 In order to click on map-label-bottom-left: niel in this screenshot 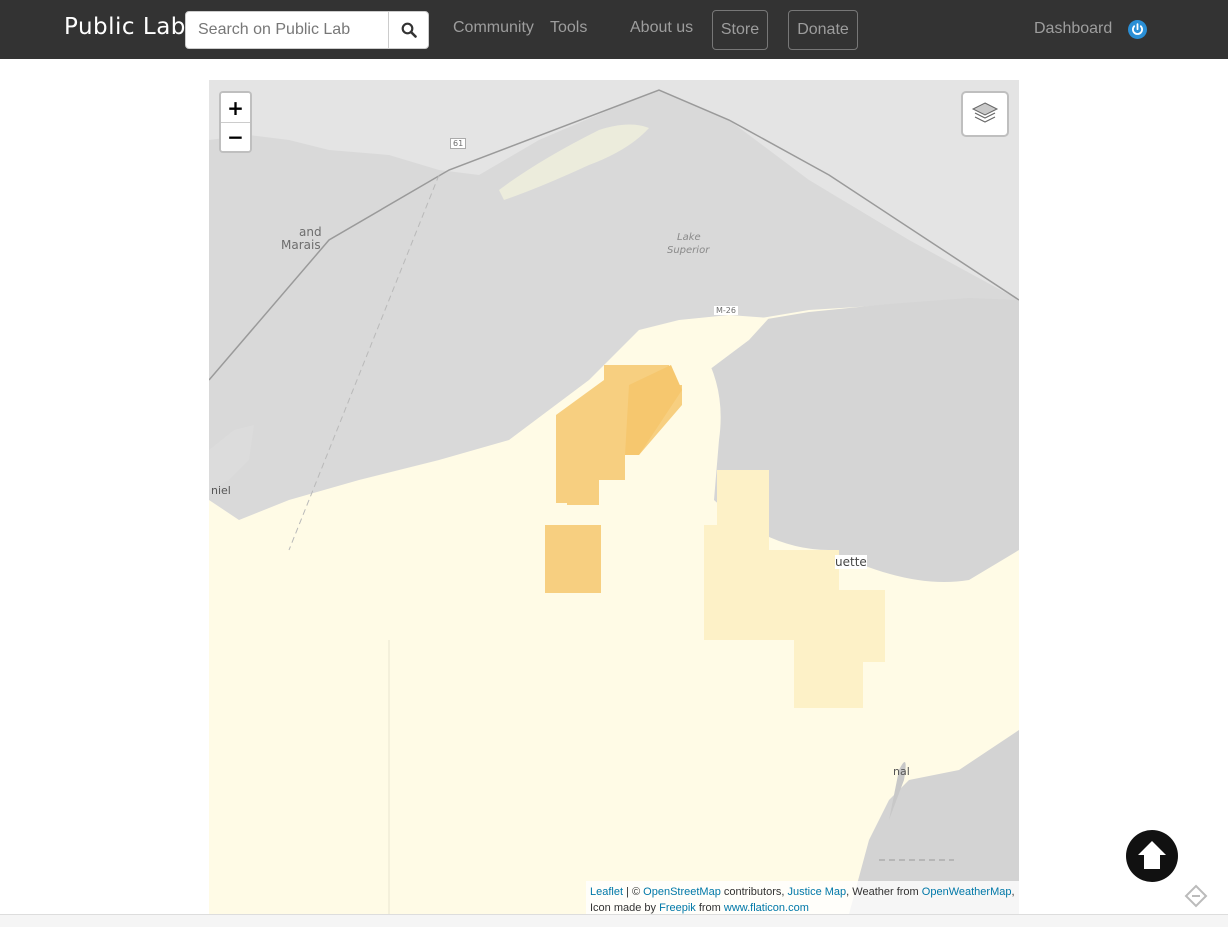, I will do `click(221, 490)`.